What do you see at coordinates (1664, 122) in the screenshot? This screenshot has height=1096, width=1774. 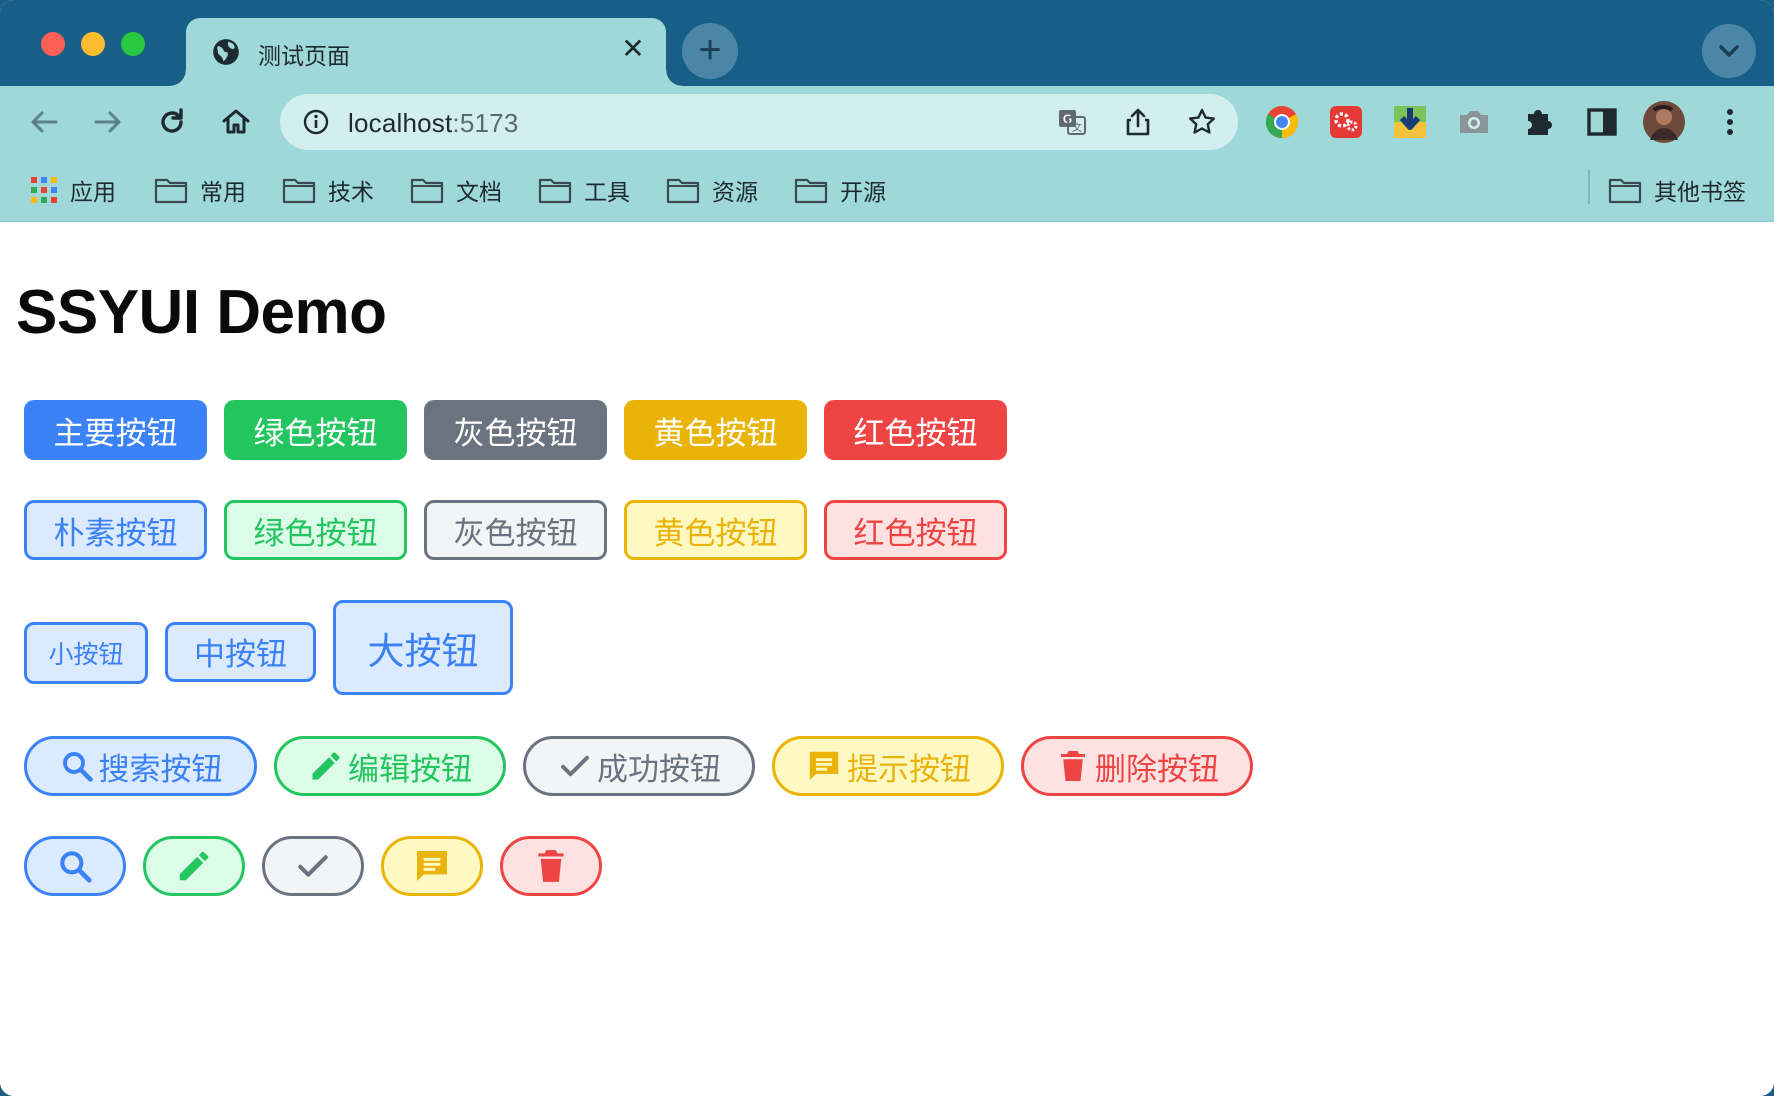 I see `avatar` at bounding box center [1664, 122].